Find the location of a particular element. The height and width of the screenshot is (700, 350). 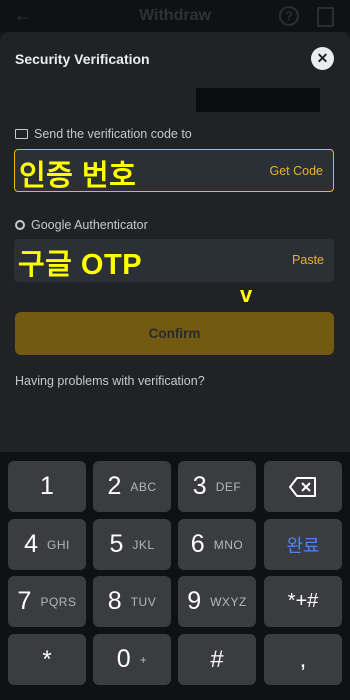

email-label-text: Send the verification code to is located at coordinates (113, 134).